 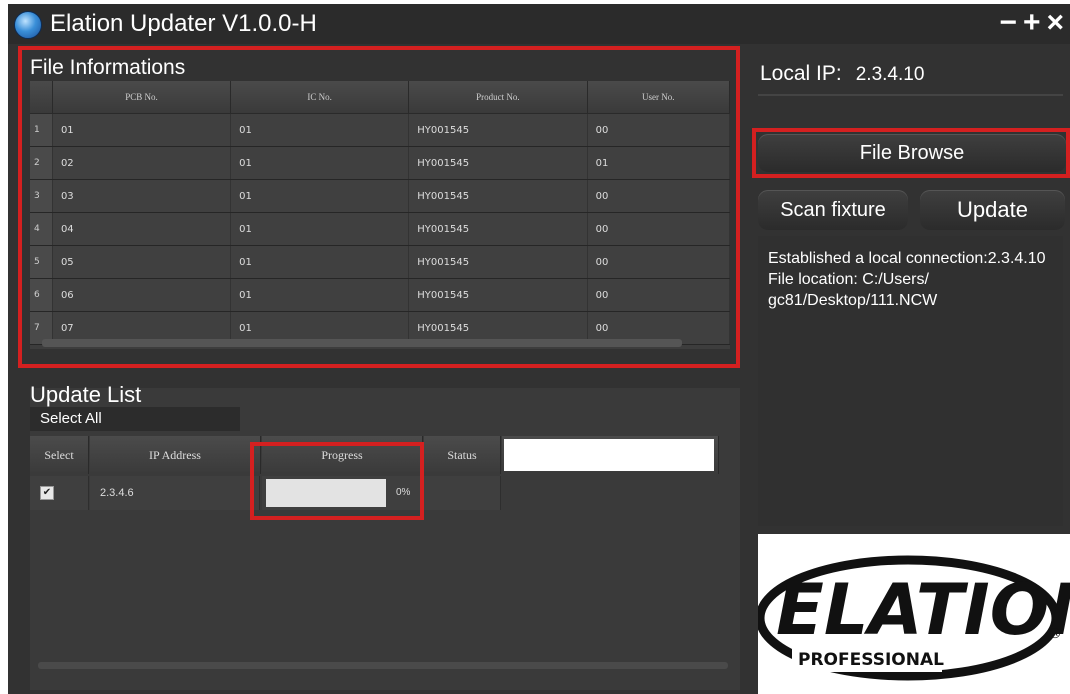 What do you see at coordinates (383, 665) in the screenshot?
I see `update-list-scrollbar` at bounding box center [383, 665].